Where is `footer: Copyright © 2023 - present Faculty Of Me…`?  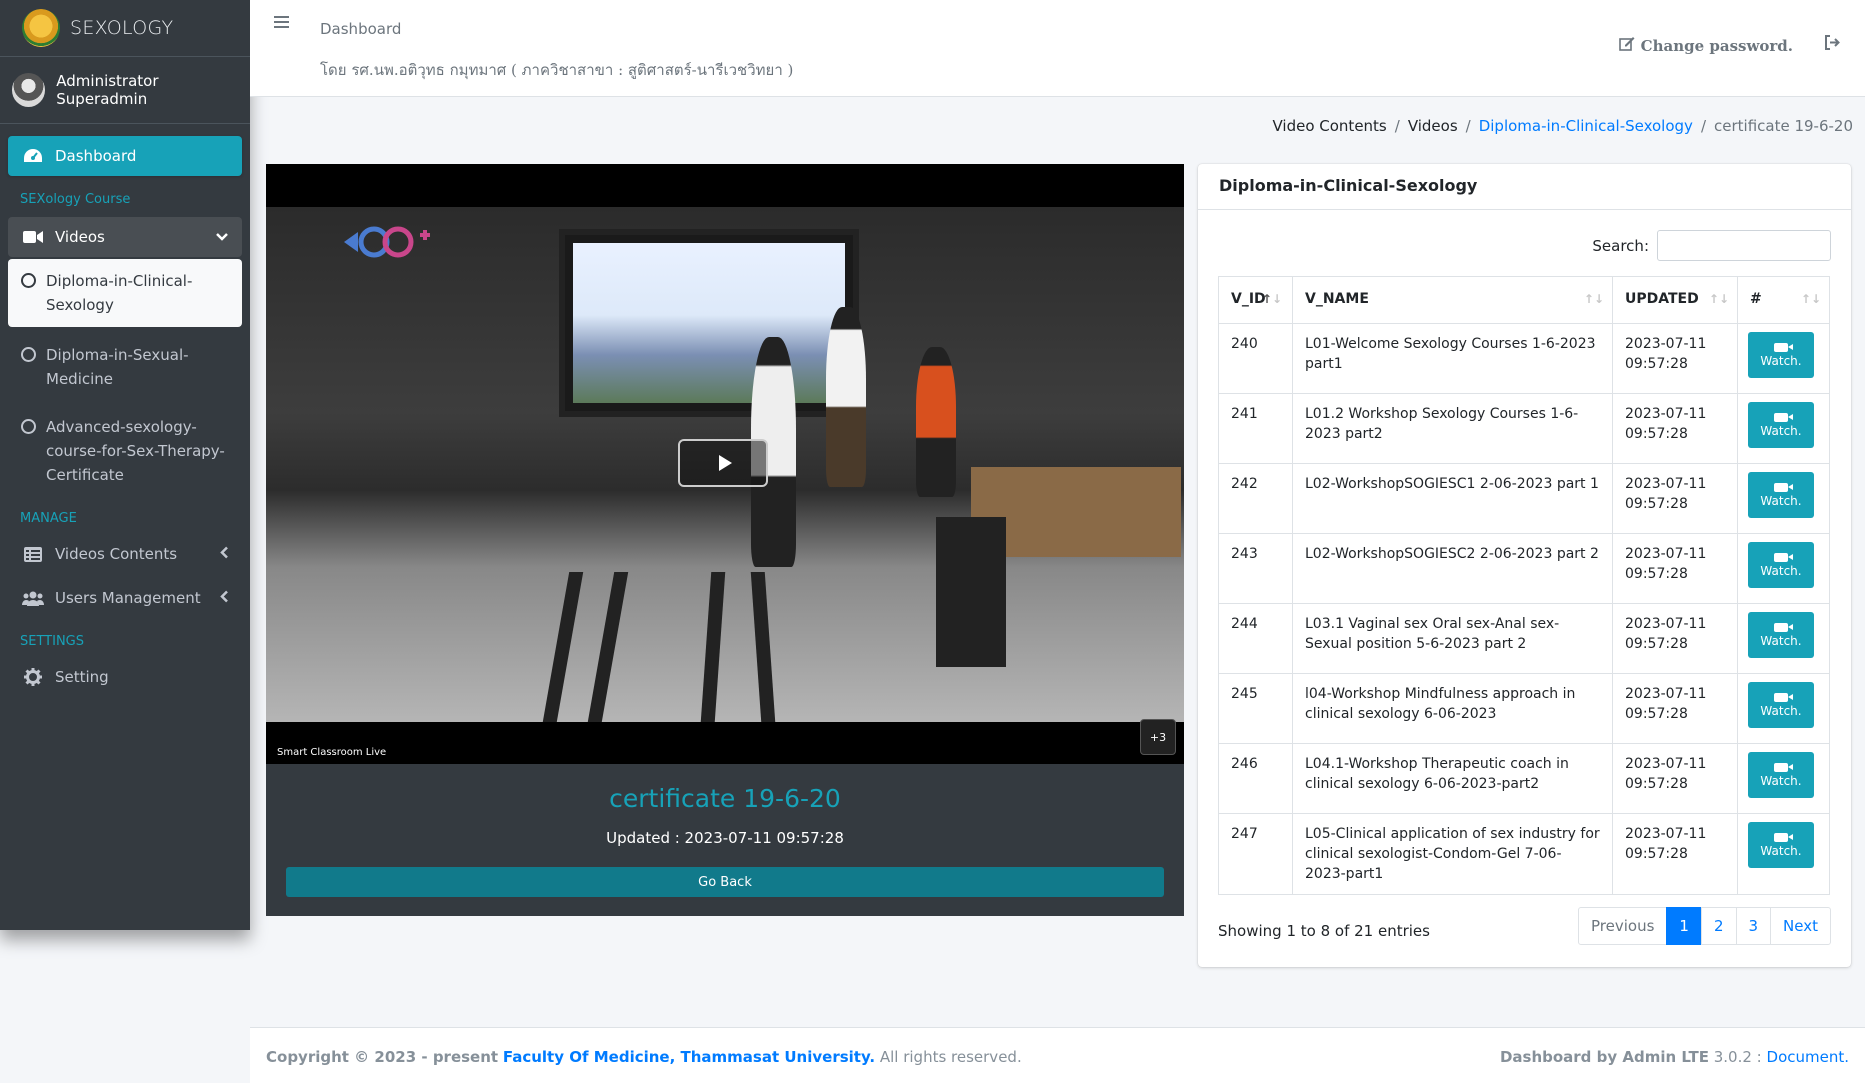
footer: Copyright © 2023 - present Faculty Of Me… is located at coordinates (1057, 1055).